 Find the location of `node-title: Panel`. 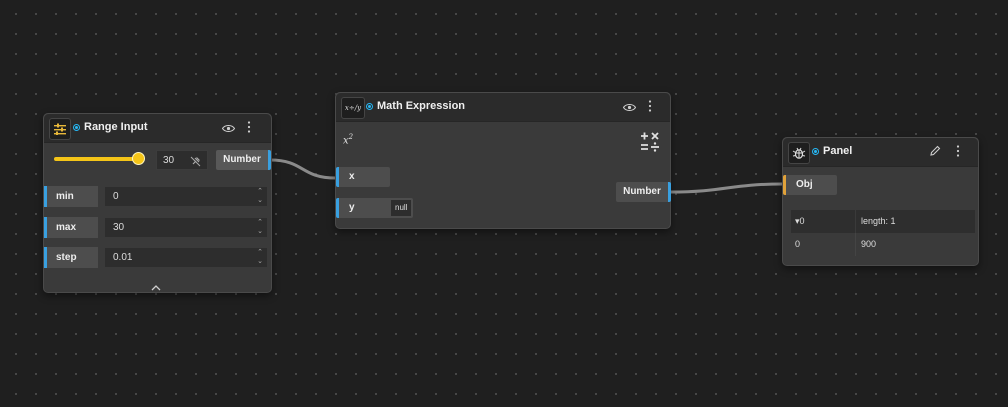

node-title: Panel is located at coordinates (838, 151).